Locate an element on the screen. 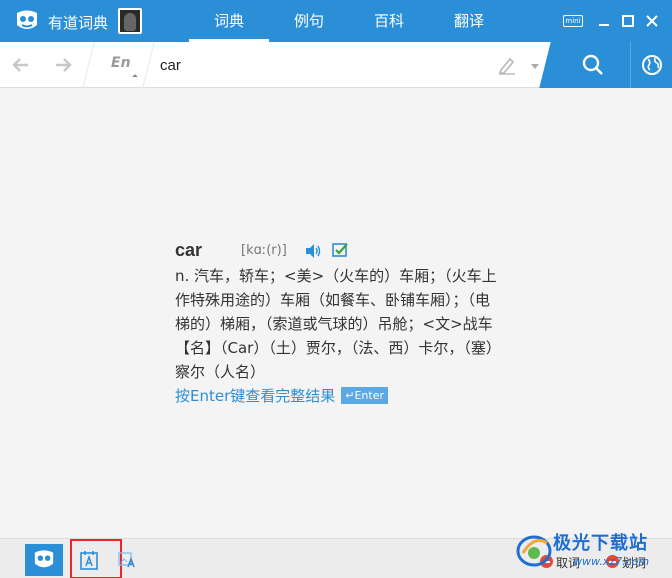 The image size is (672, 578). search-icon is located at coordinates (592, 64).